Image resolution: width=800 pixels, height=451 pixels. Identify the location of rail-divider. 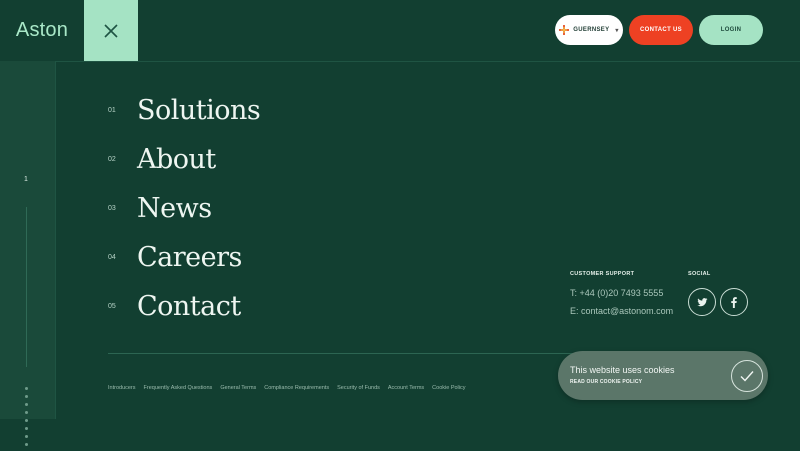
(26, 287).